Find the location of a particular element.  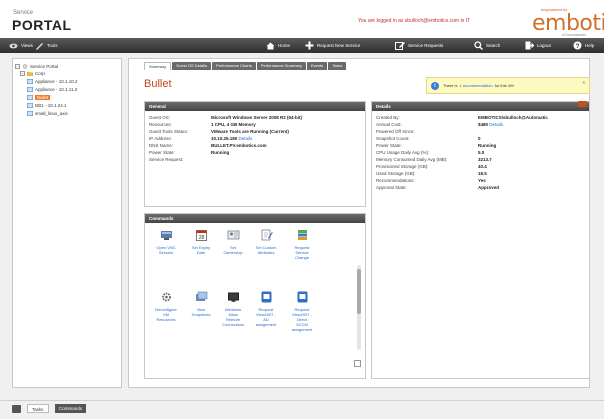

snapshots-icon is located at coordinates (201, 296).